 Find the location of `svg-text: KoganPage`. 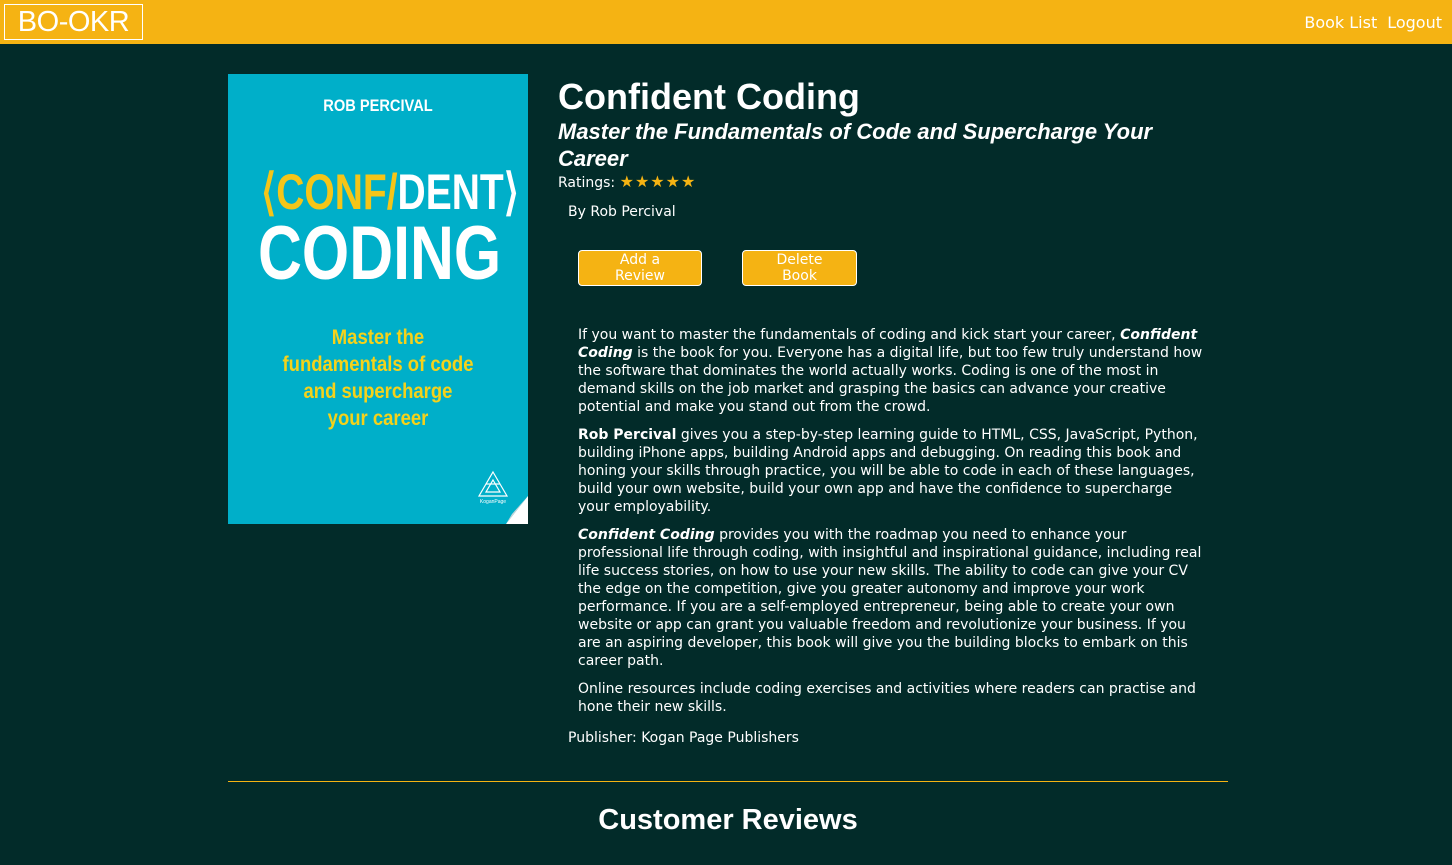

svg-text: KoganPage is located at coordinates (493, 502).